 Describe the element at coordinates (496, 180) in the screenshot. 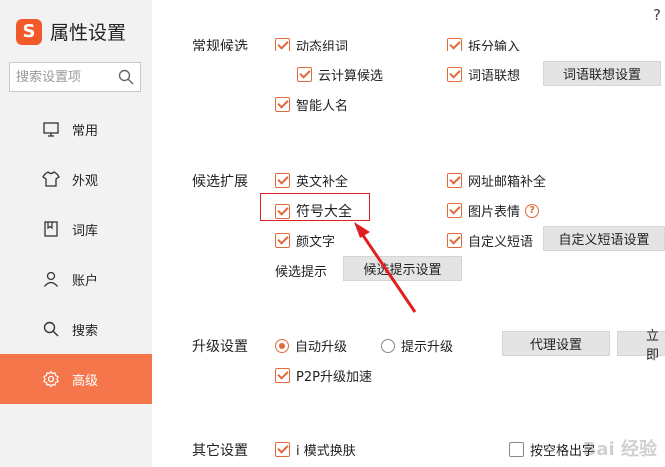

I see `web-email-complete-checkbox: 网址邮箱补全` at that location.